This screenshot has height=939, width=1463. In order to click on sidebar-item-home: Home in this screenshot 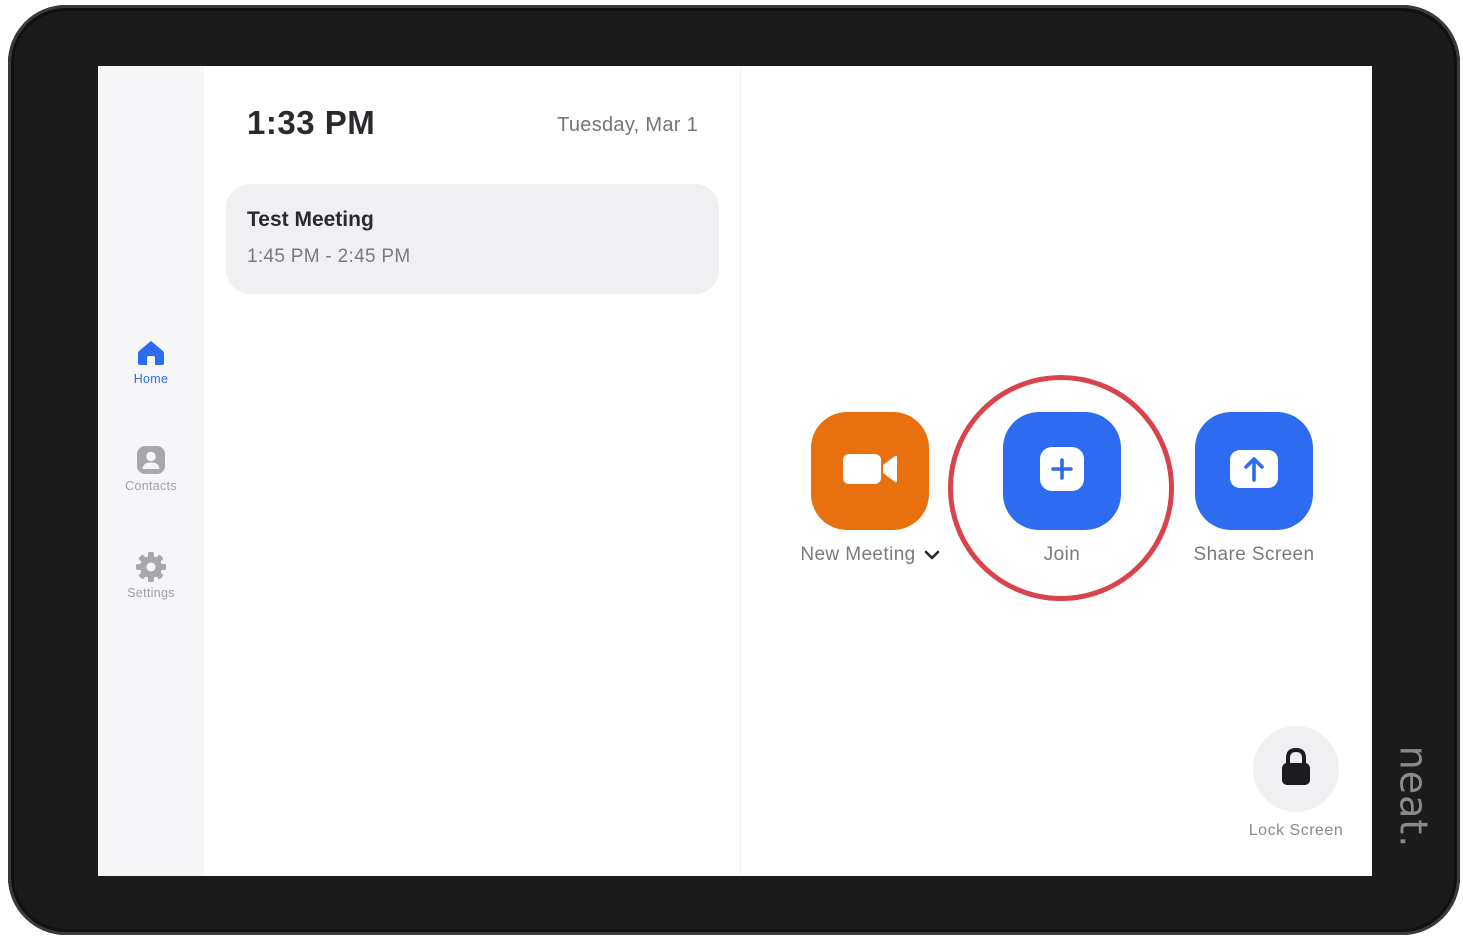, I will do `click(151, 371)`.